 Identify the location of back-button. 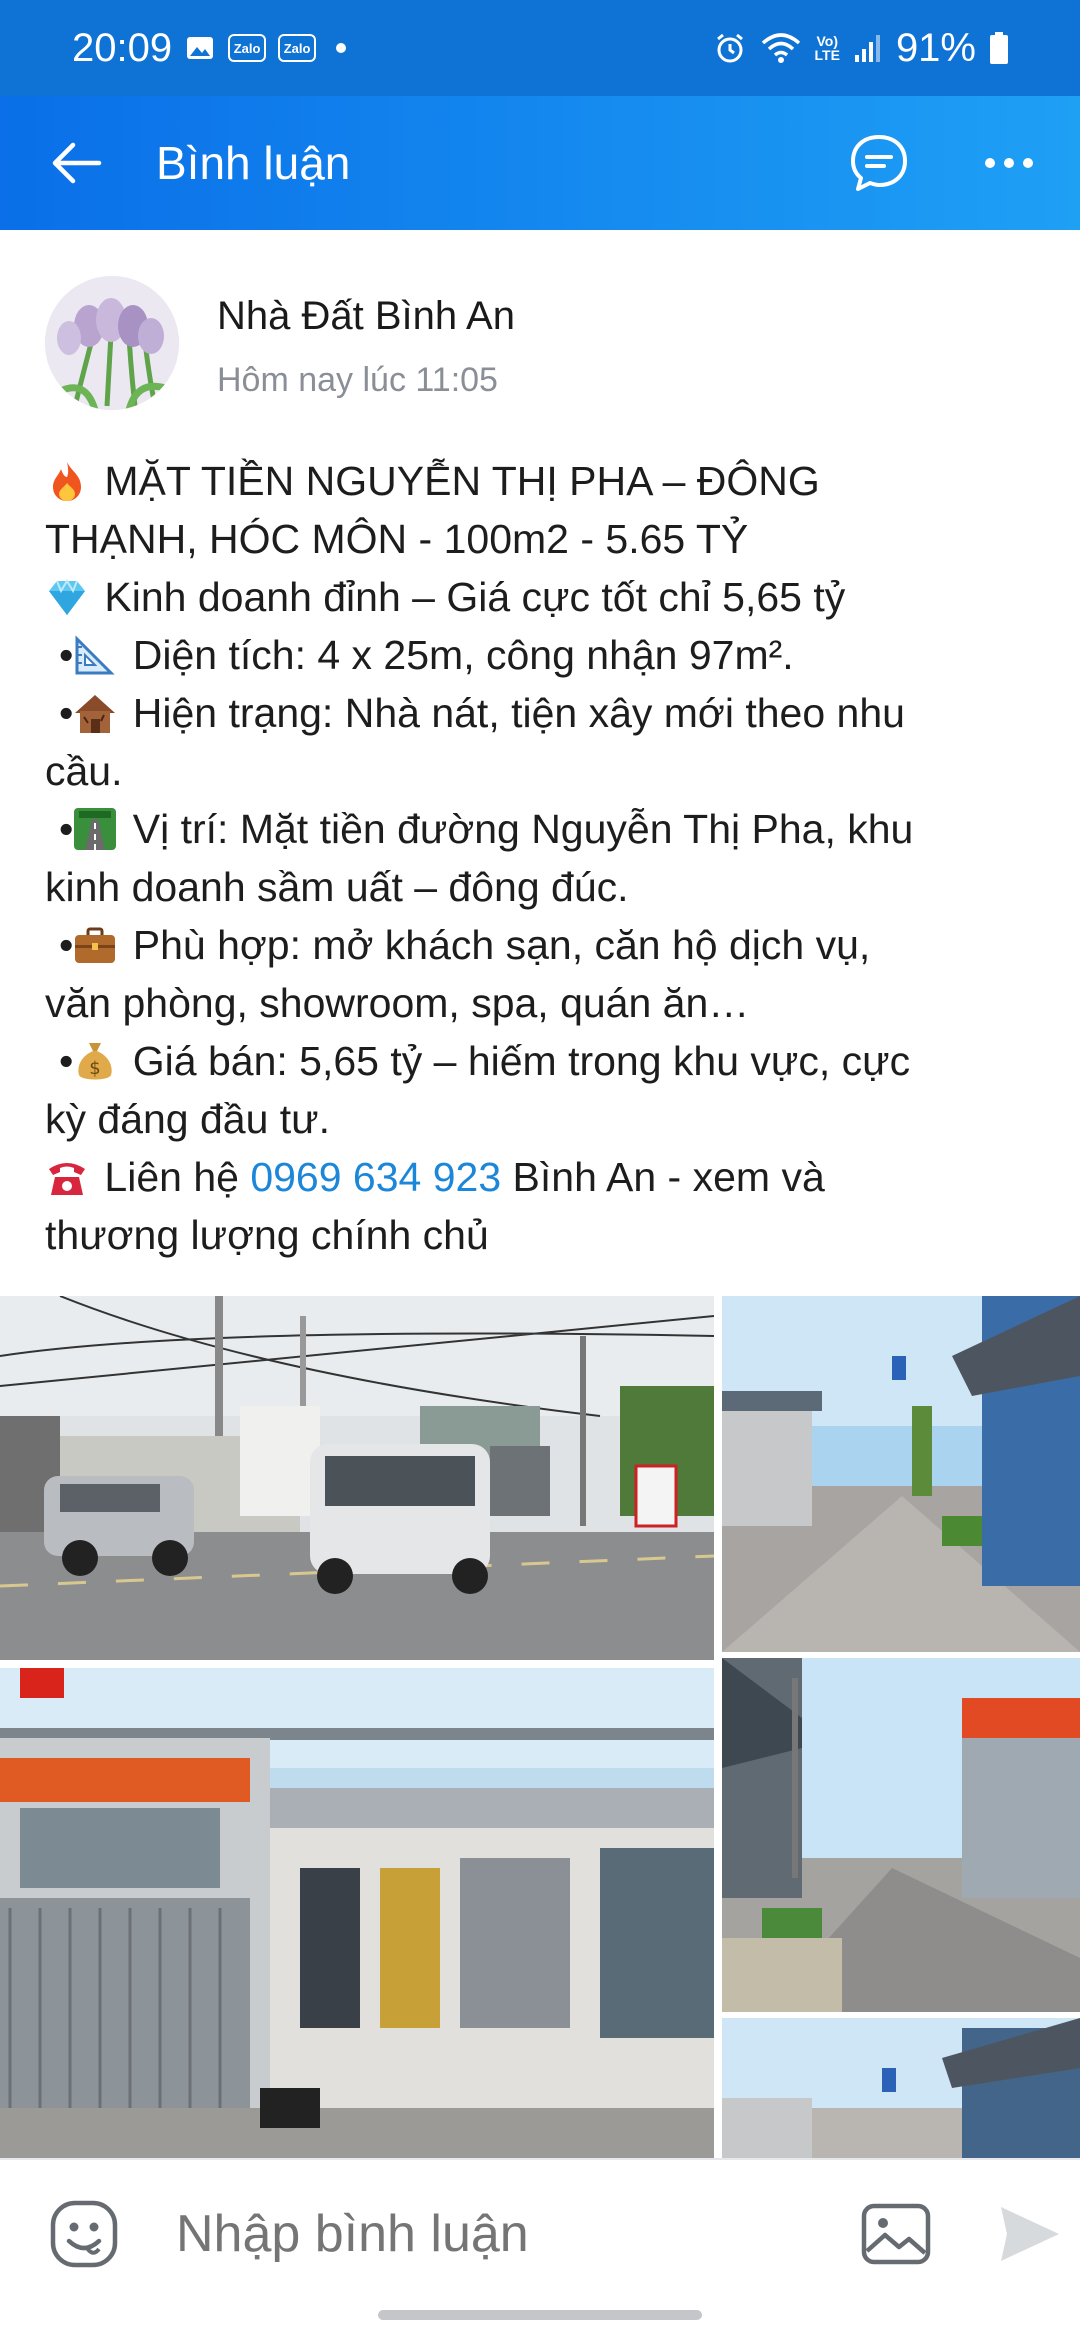
(77, 163).